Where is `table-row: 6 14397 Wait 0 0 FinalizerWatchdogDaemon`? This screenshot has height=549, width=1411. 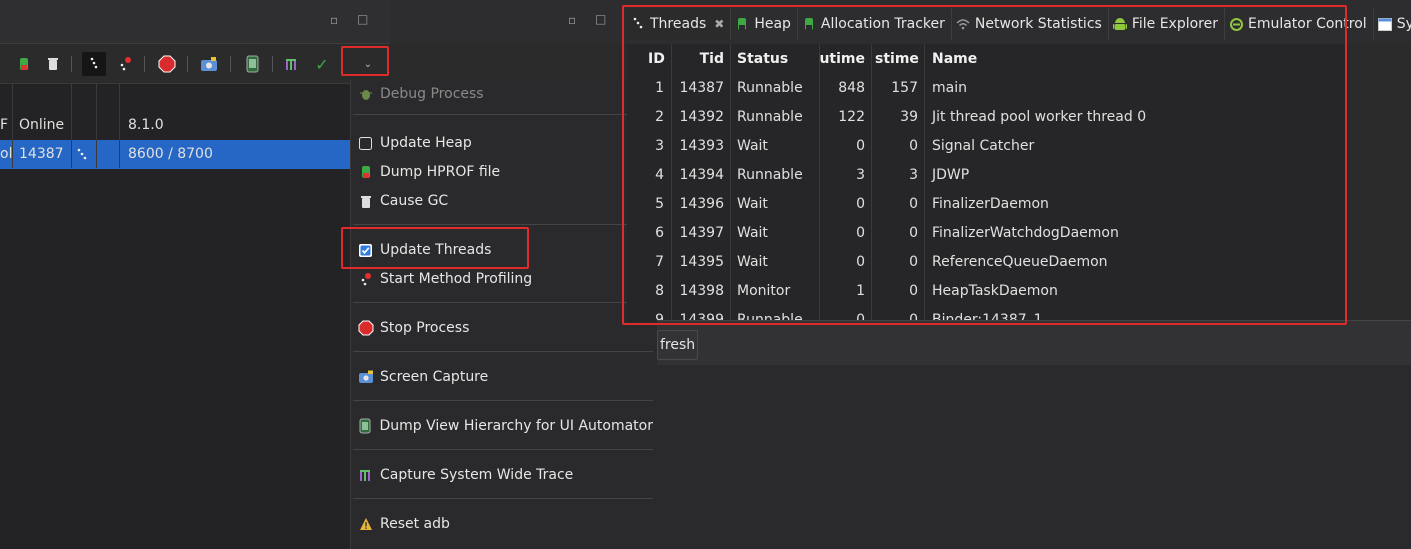
table-row: 6 14397 Wait 0 0 FinalizerWatchdogDaemon is located at coordinates (986, 233).